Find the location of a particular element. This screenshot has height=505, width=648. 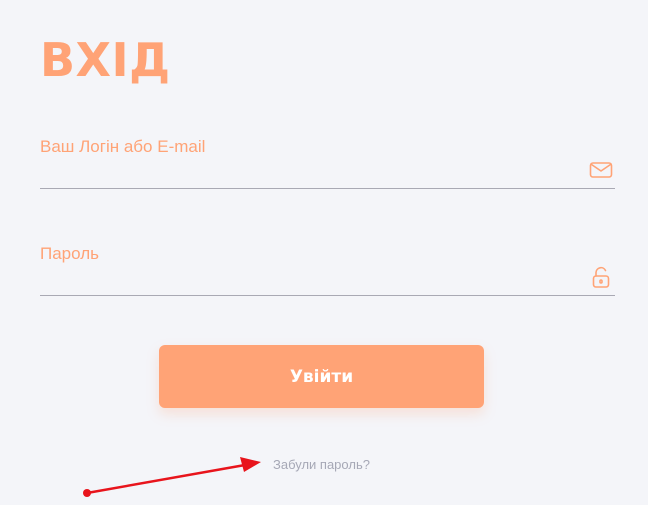

login-button: Увійти is located at coordinates (321, 376).